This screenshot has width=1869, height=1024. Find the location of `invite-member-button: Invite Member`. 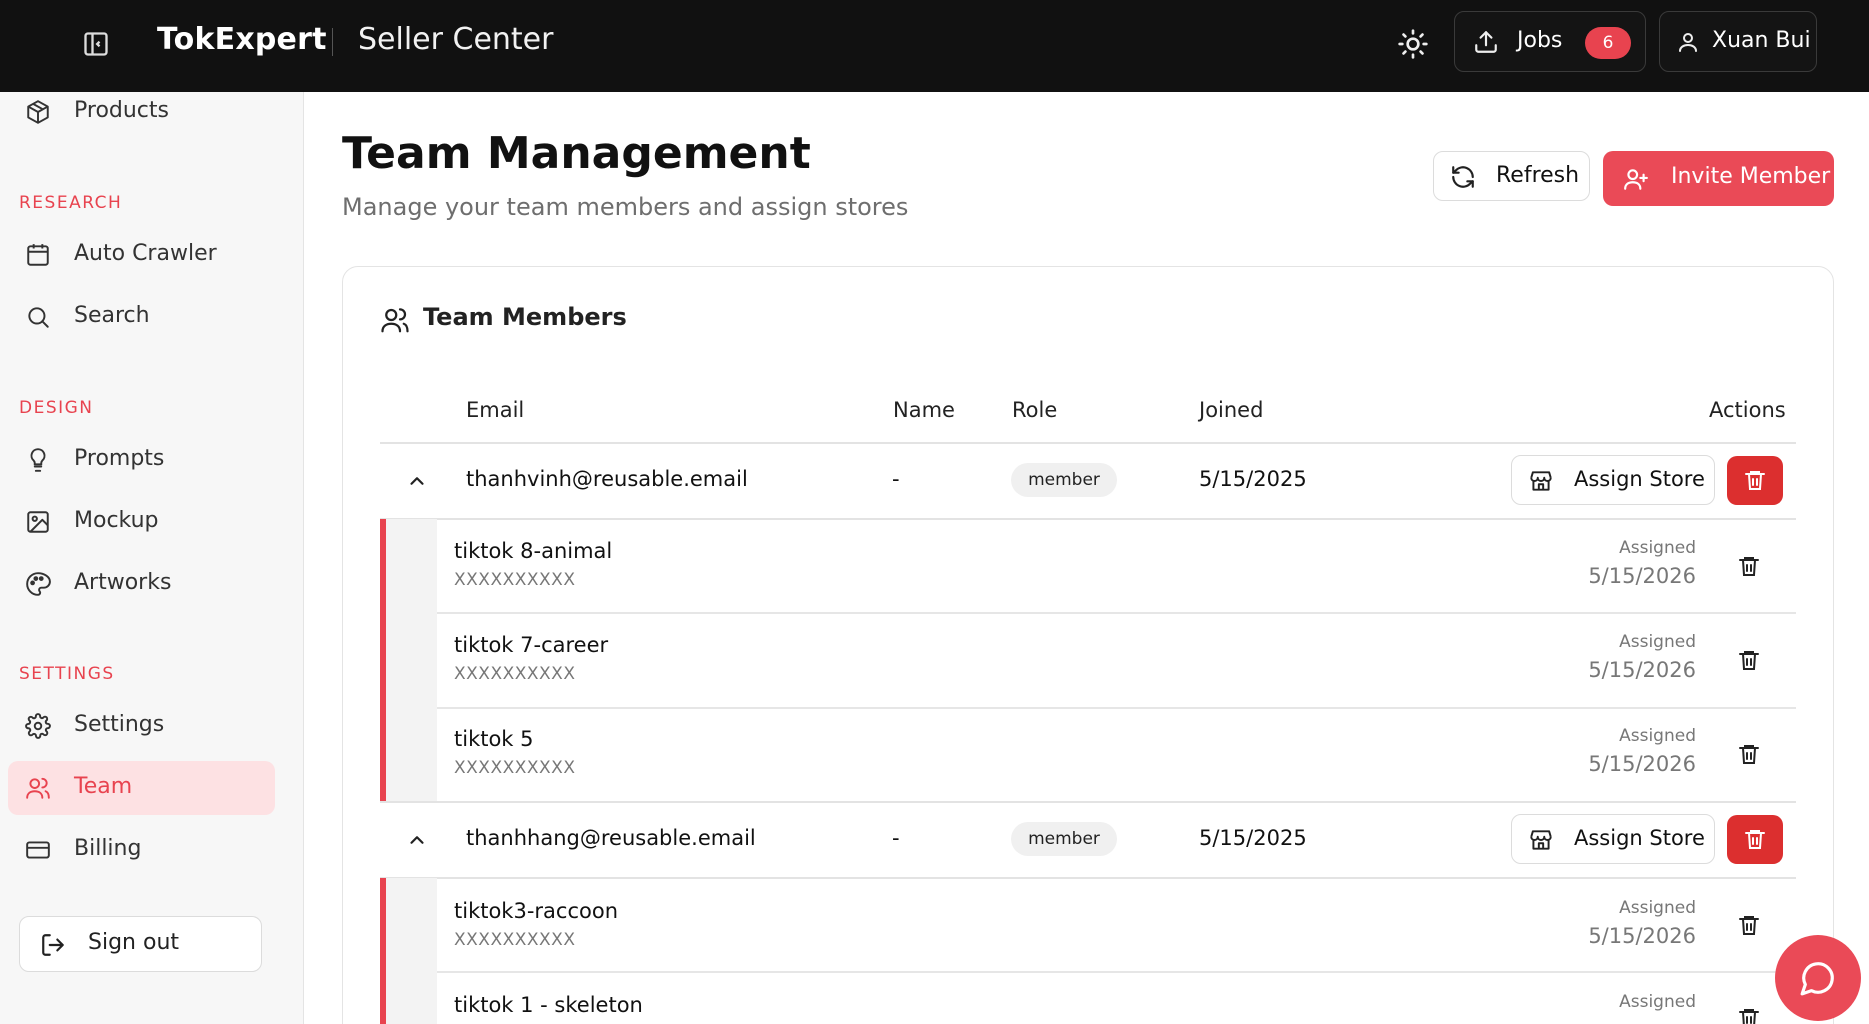

invite-member-button: Invite Member is located at coordinates (1718, 178).